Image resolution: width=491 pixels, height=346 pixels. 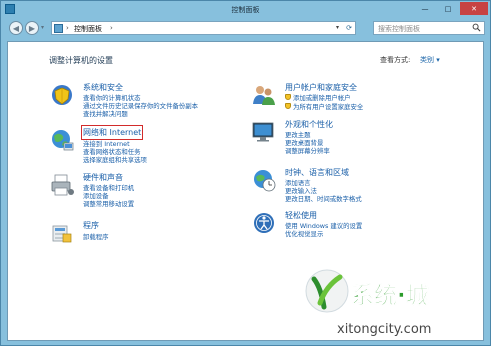 What do you see at coordinates (32, 28) in the screenshot?
I see `forward-button: ▶` at bounding box center [32, 28].